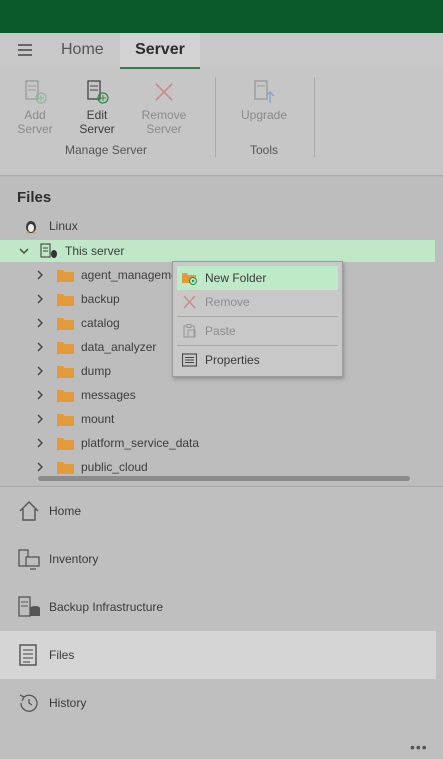 This screenshot has height=759, width=443. Describe the element at coordinates (221, 16) in the screenshot. I see `title-bar` at that location.